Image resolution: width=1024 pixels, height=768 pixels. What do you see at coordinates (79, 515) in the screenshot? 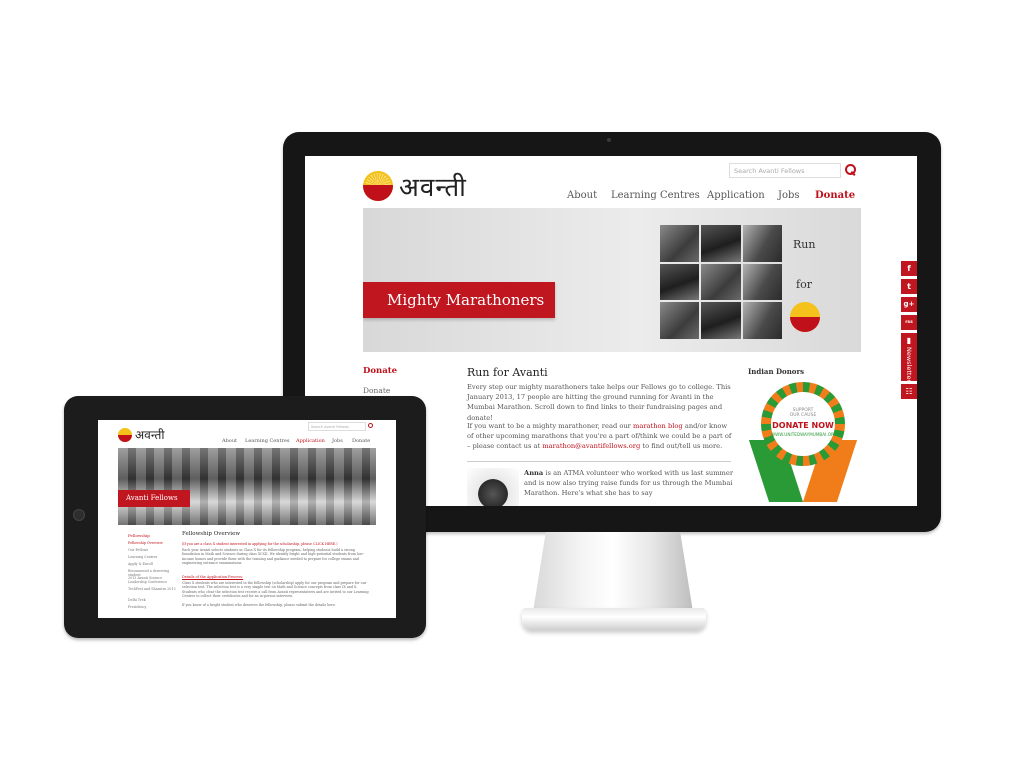
I see `tablet-home-button` at bounding box center [79, 515].